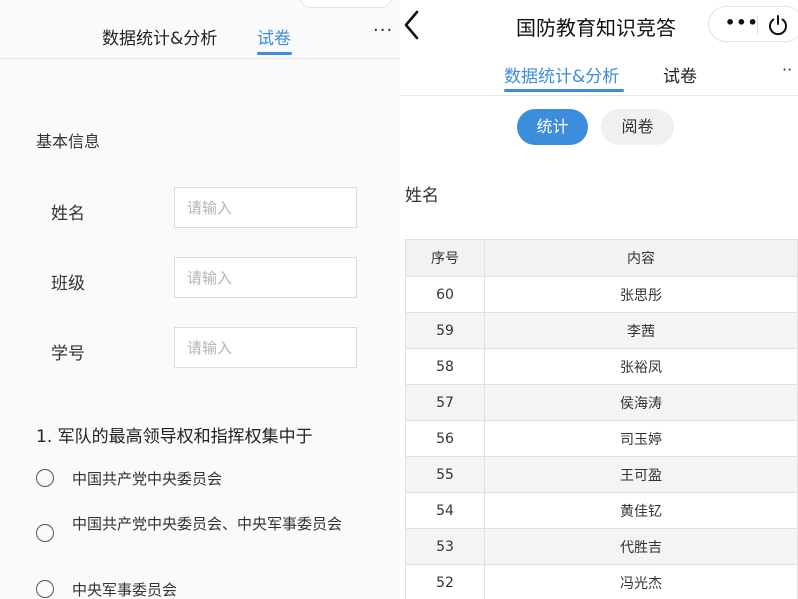  I want to click on name-label: 姓名, so click(68, 214).